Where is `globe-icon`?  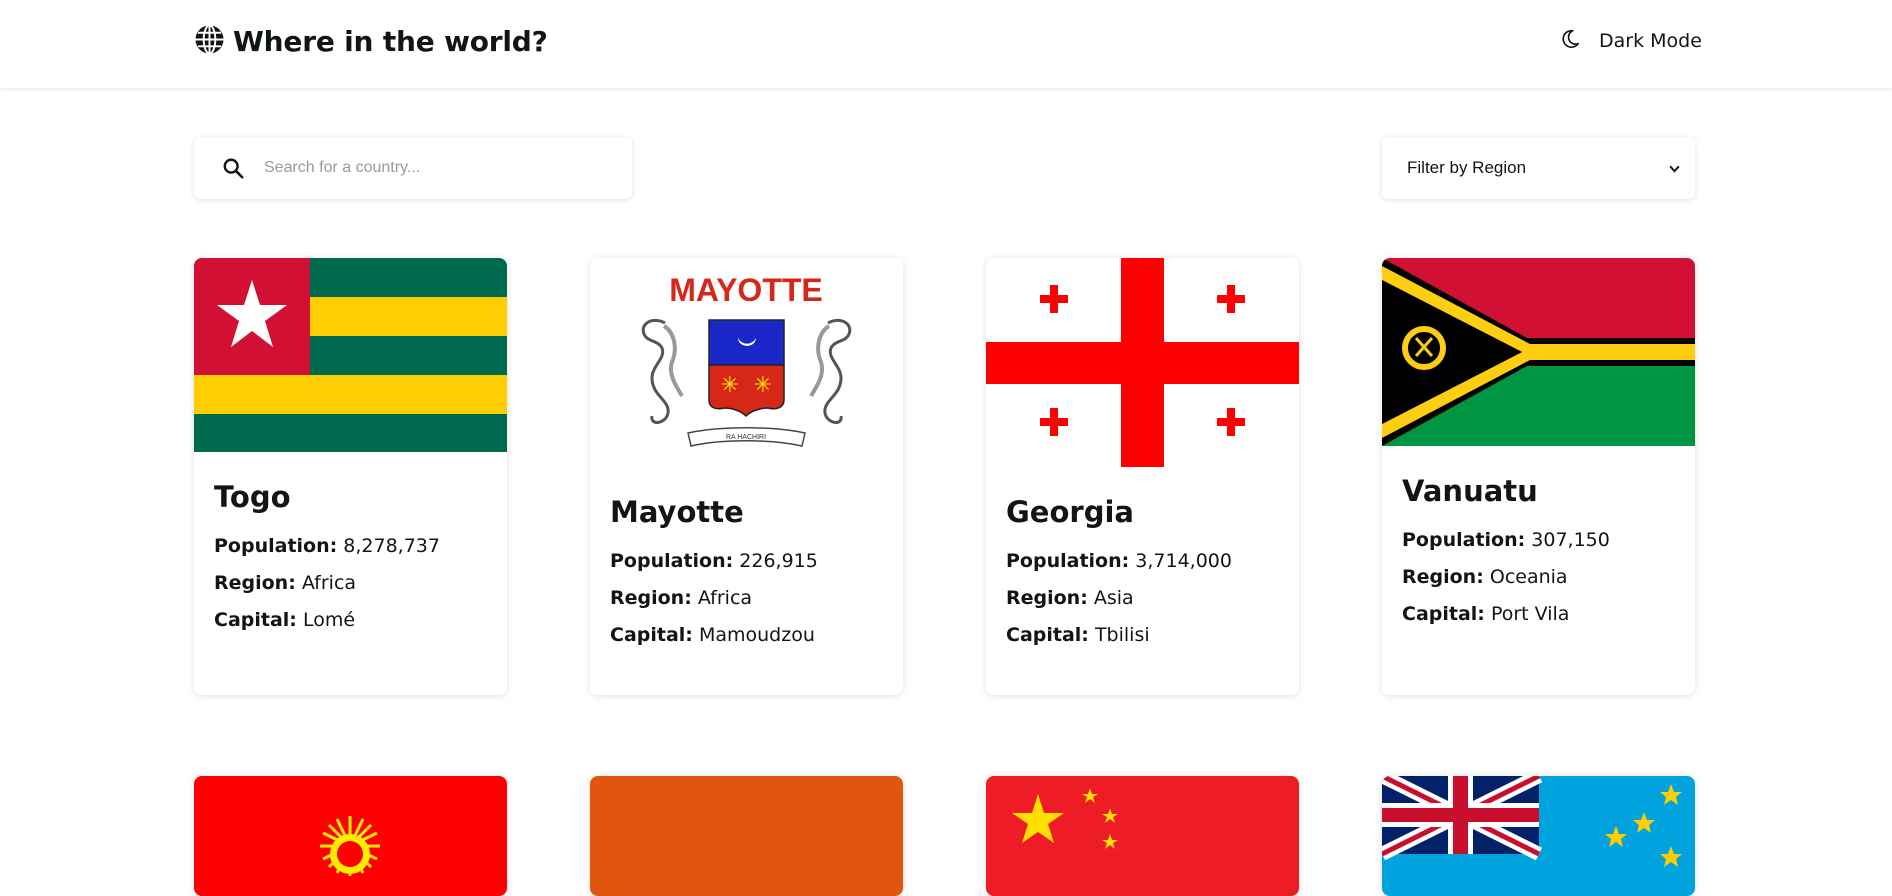 globe-icon is located at coordinates (209, 41).